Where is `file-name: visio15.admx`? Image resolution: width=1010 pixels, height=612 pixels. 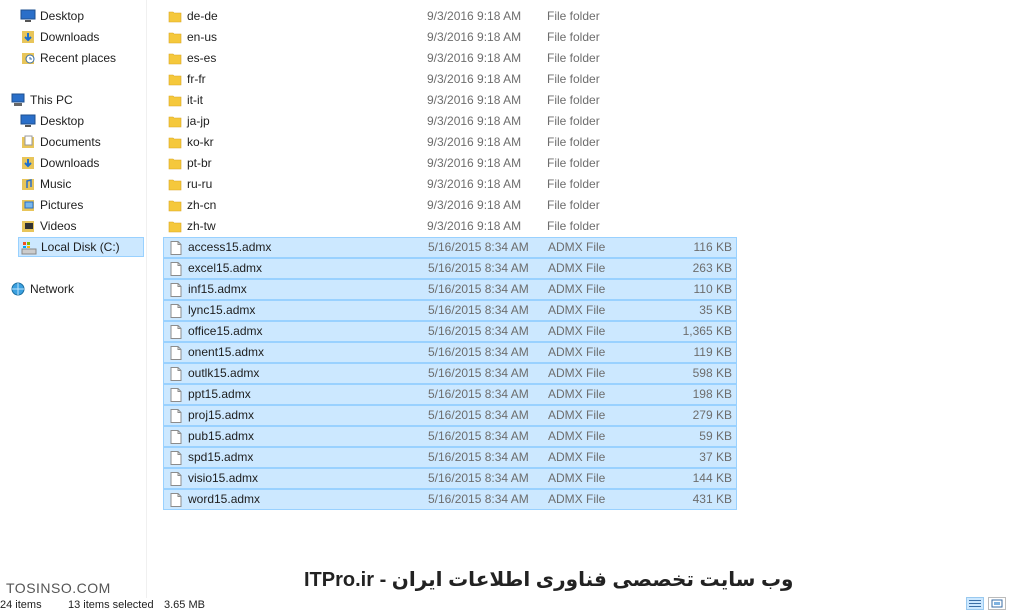
file-name: visio15.admx is located at coordinates (223, 478).